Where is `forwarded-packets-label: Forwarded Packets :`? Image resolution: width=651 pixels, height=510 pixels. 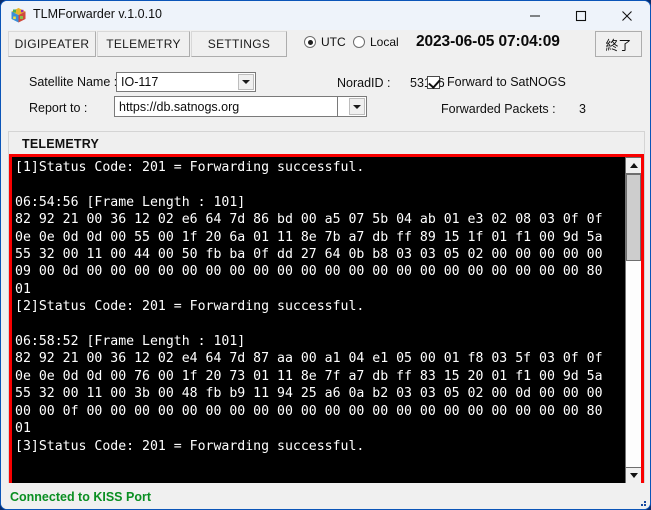 forwarded-packets-label: Forwarded Packets : is located at coordinates (498, 109).